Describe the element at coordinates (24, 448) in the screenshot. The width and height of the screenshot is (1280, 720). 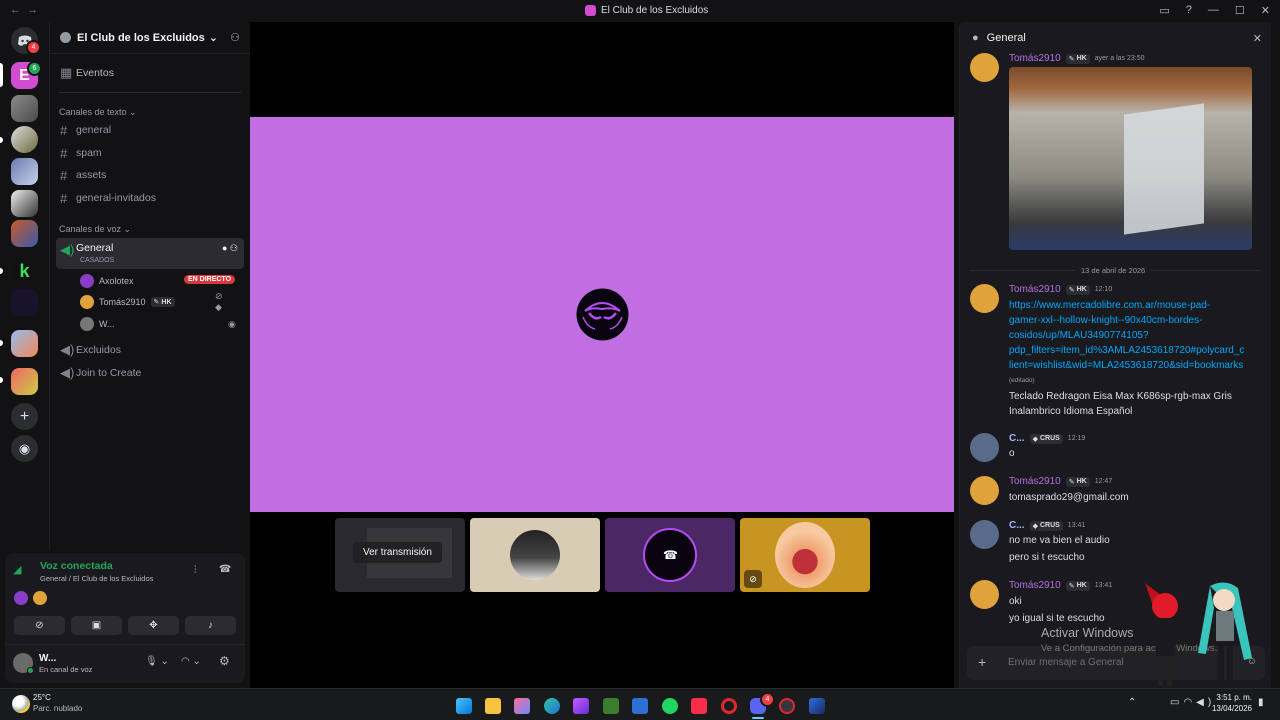
I see `explore-icon: ◉` at that location.